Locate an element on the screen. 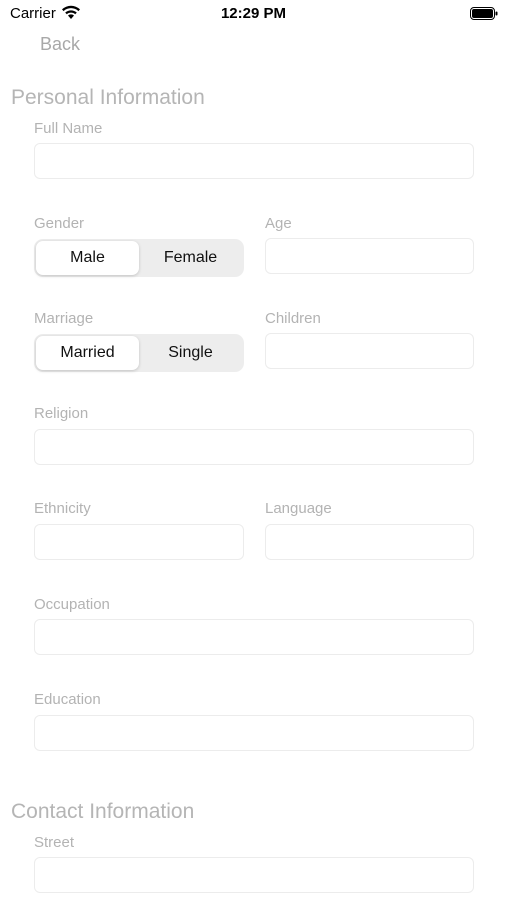 This screenshot has width=507, height=900. education-input is located at coordinates (254, 733).